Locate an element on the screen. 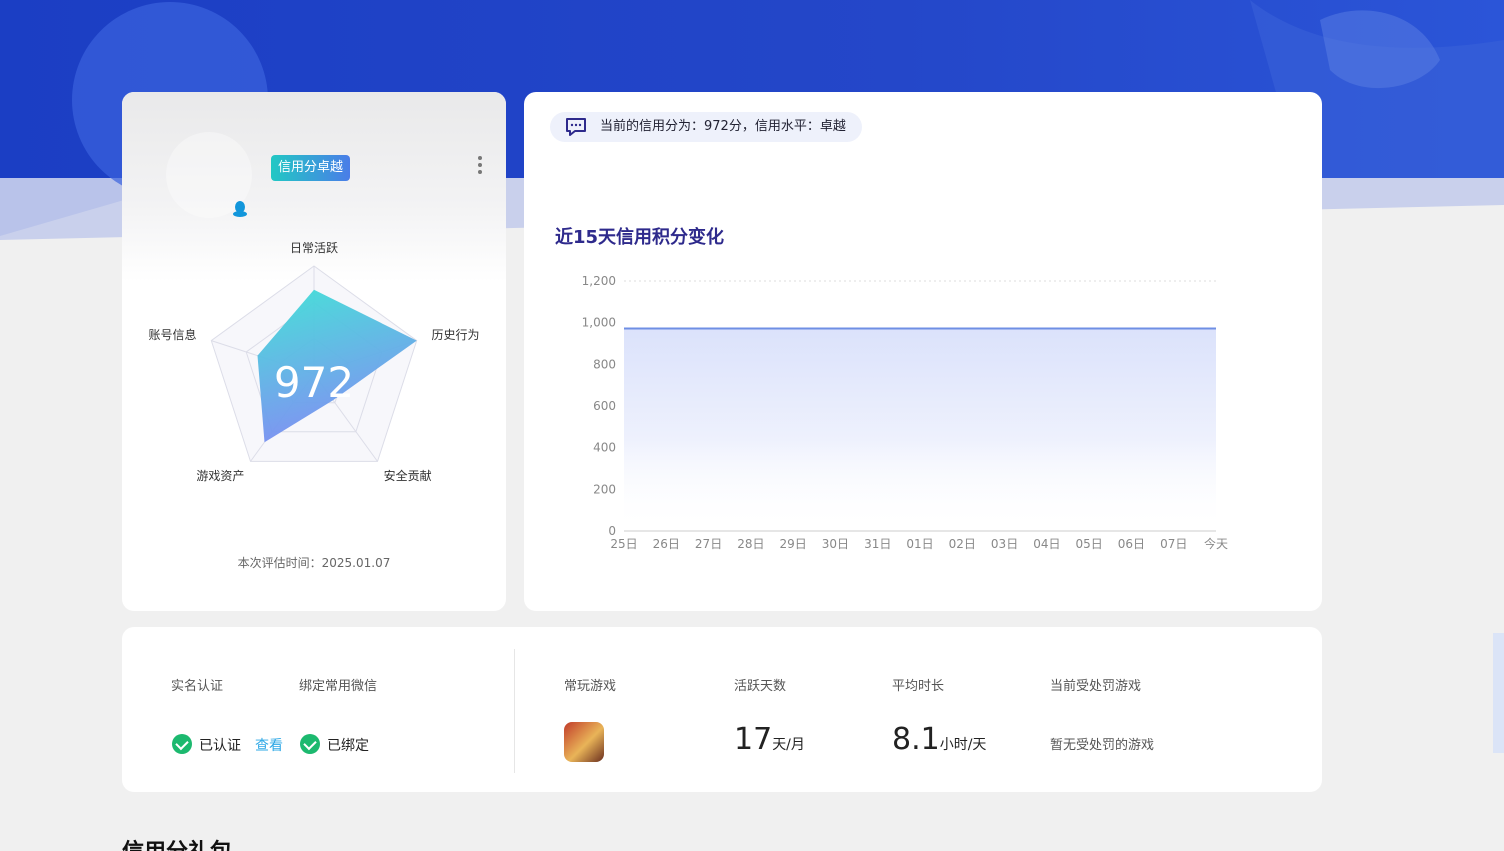 This screenshot has height=851, width=1504. x-tick-label: 25日 is located at coordinates (623, 544).